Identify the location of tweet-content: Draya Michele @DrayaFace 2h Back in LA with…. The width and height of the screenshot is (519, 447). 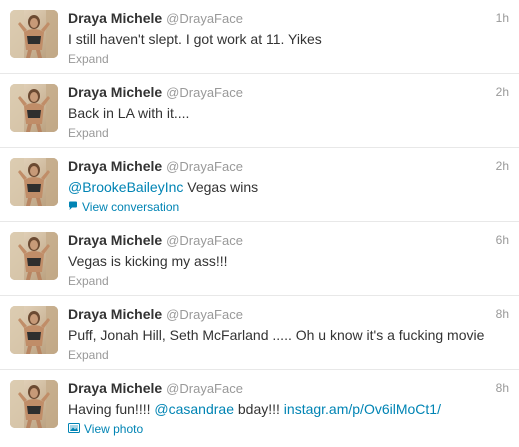
(288, 112).